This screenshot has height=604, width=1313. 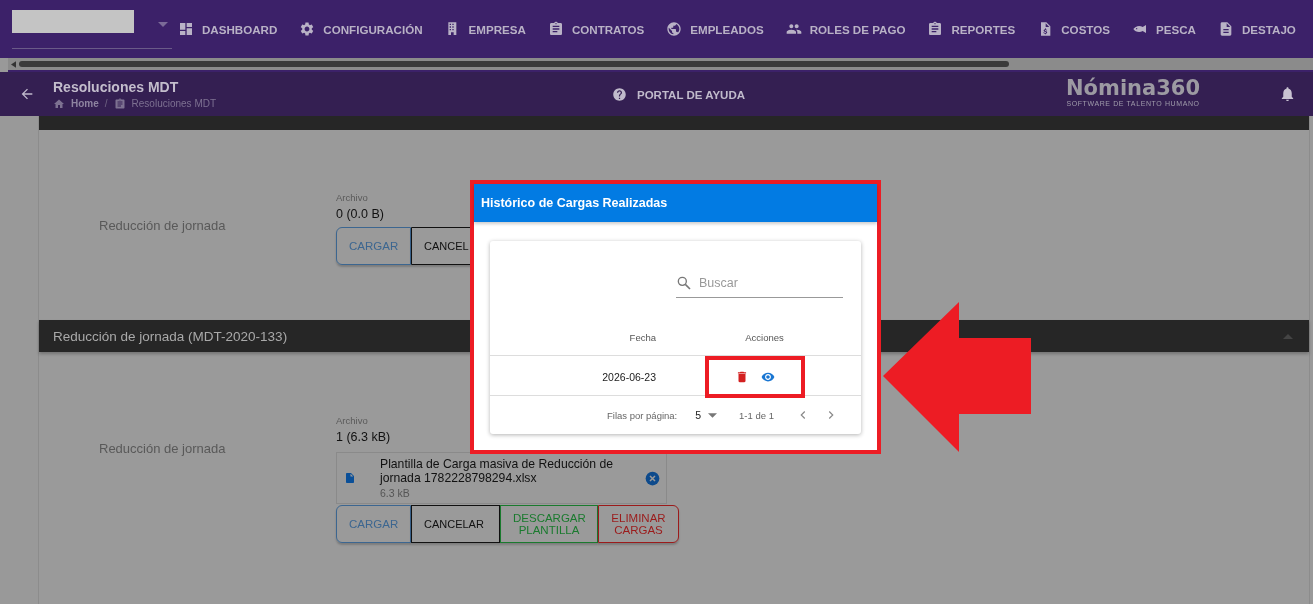 What do you see at coordinates (395, 493) in the screenshot?
I see `file-size: 6.3 kB` at bounding box center [395, 493].